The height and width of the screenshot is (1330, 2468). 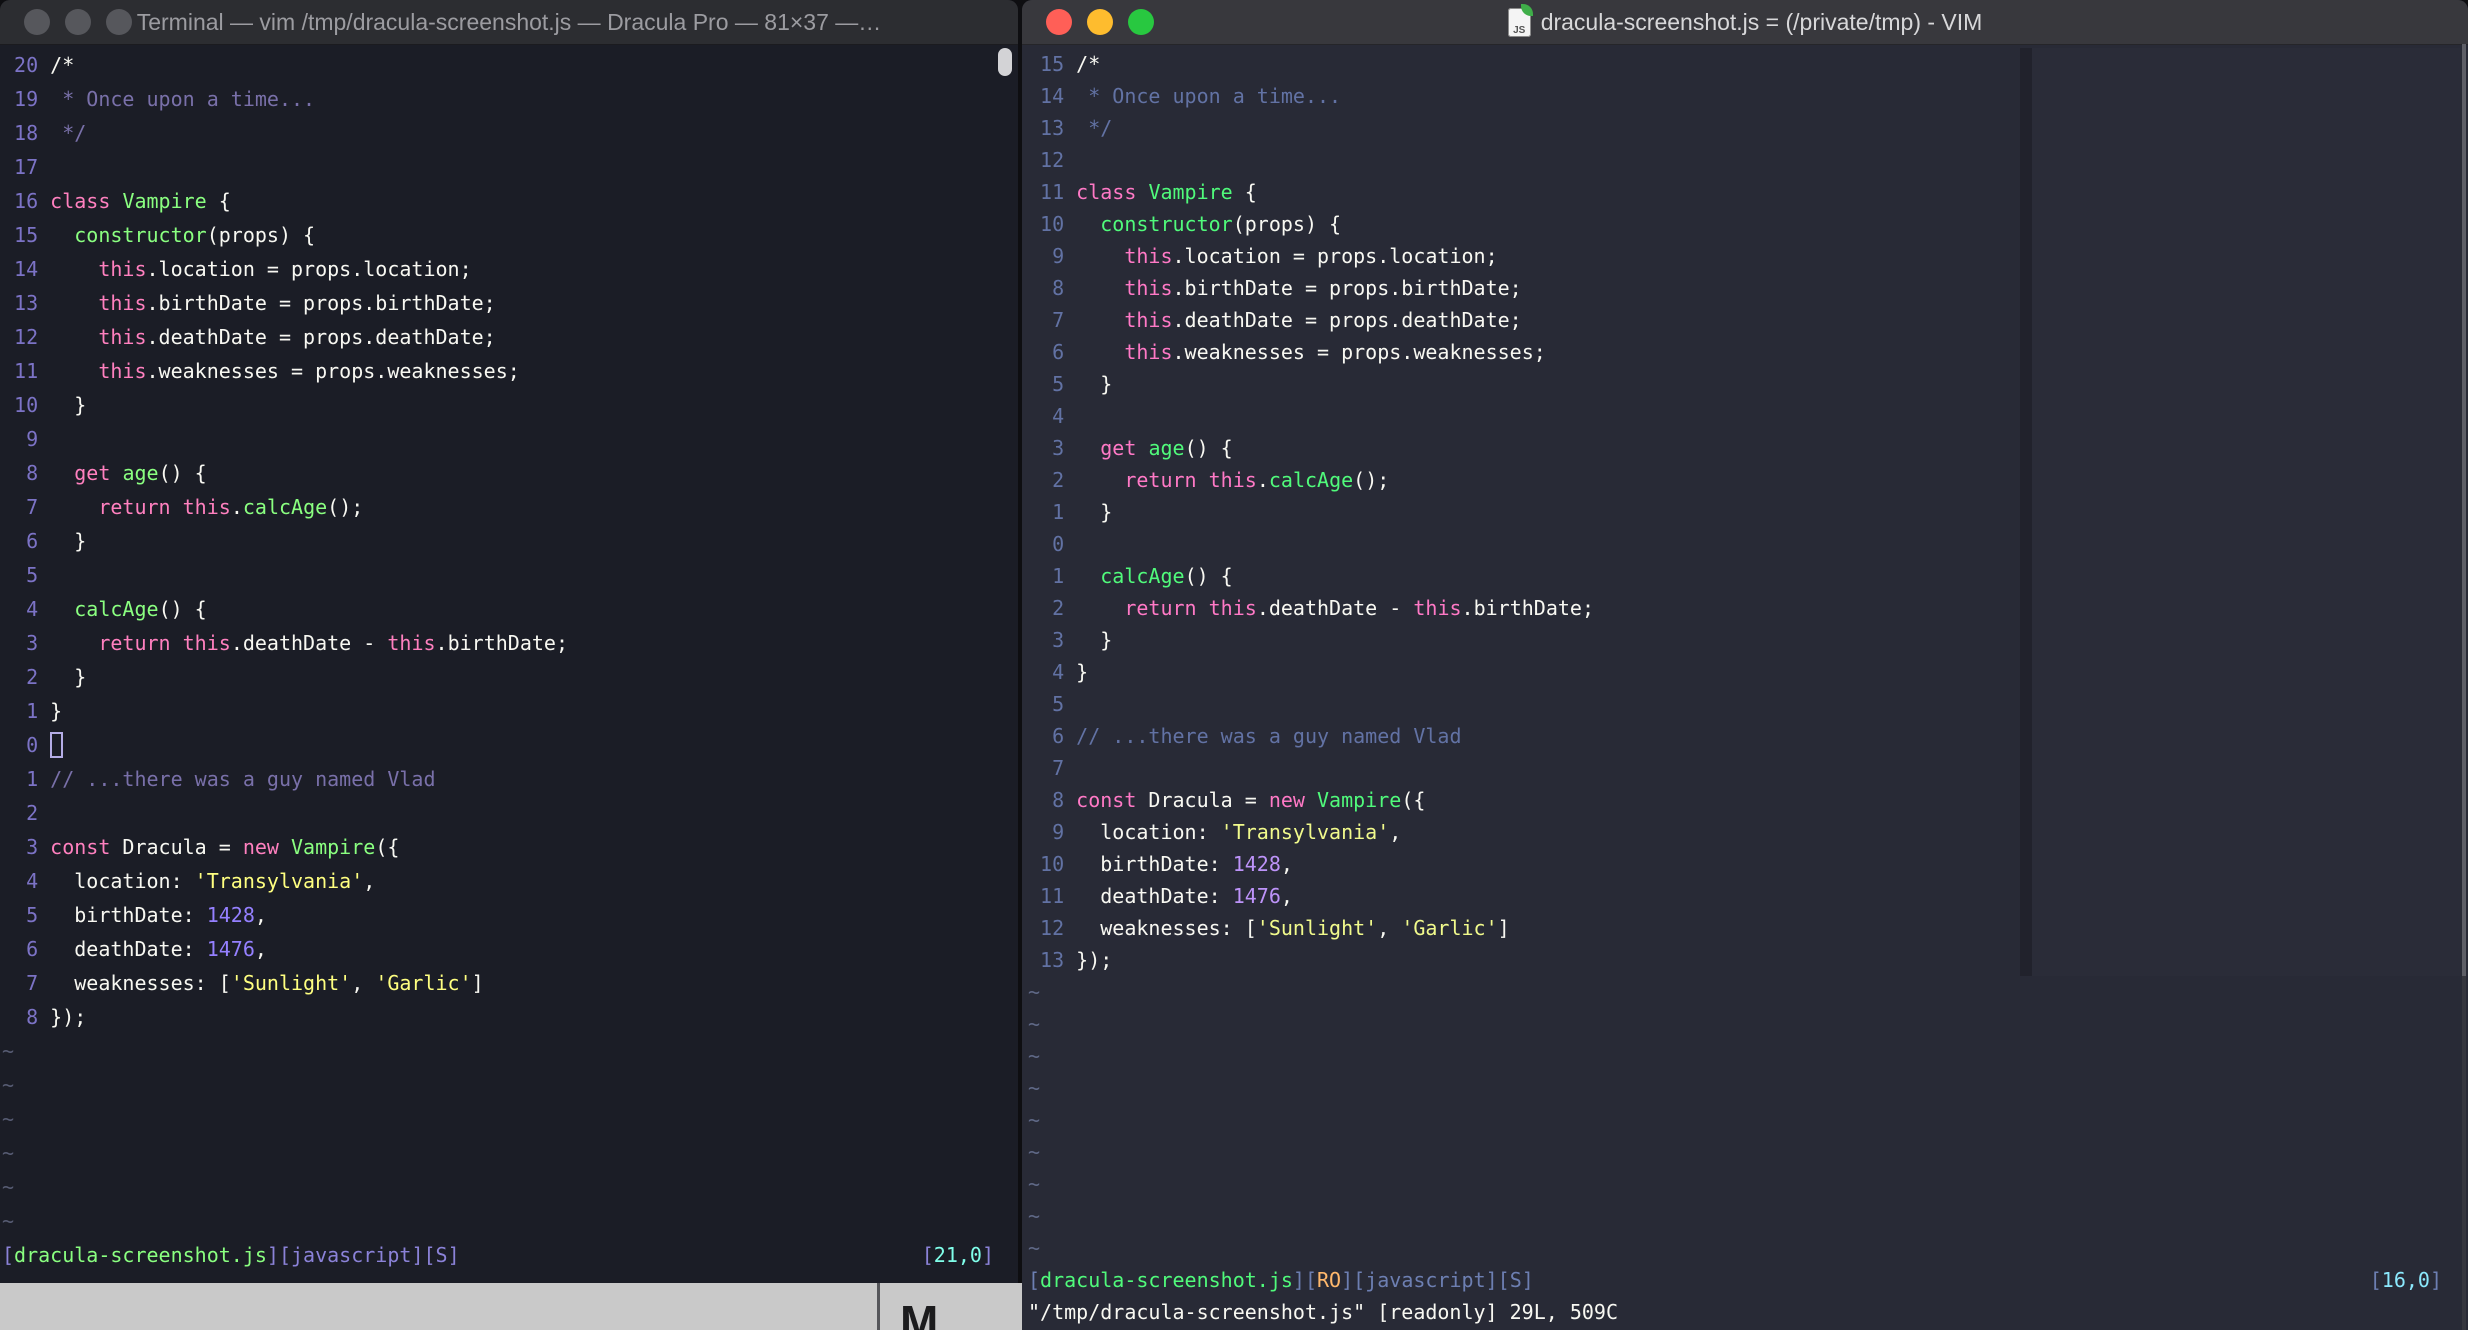 What do you see at coordinates (1263, 256) in the screenshot?
I see `code-row: 9 this.location = props.location;` at bounding box center [1263, 256].